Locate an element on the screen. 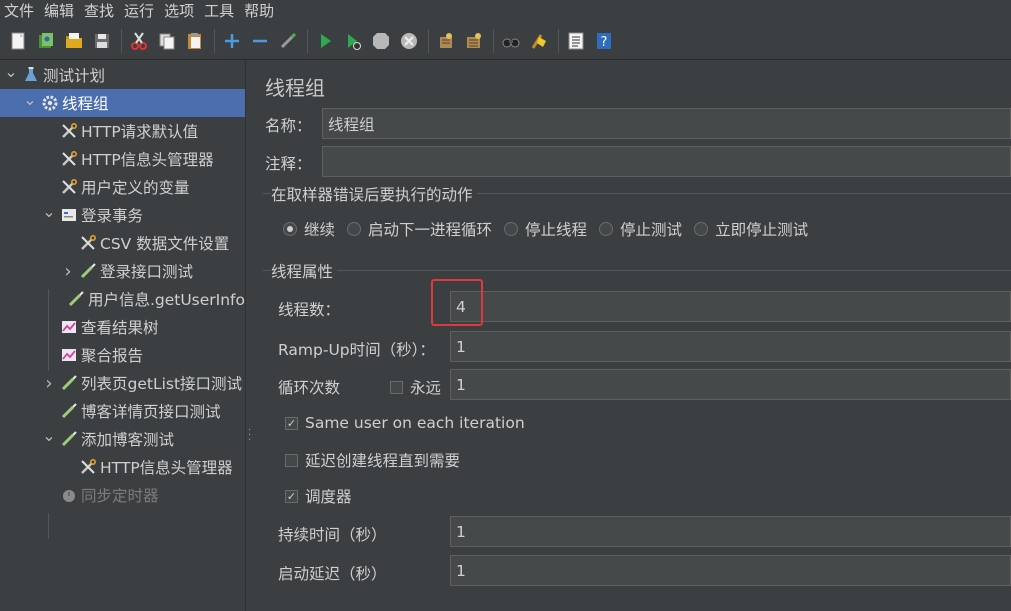  thread-props-group-title: 线程属性 is located at coordinates (304, 271).